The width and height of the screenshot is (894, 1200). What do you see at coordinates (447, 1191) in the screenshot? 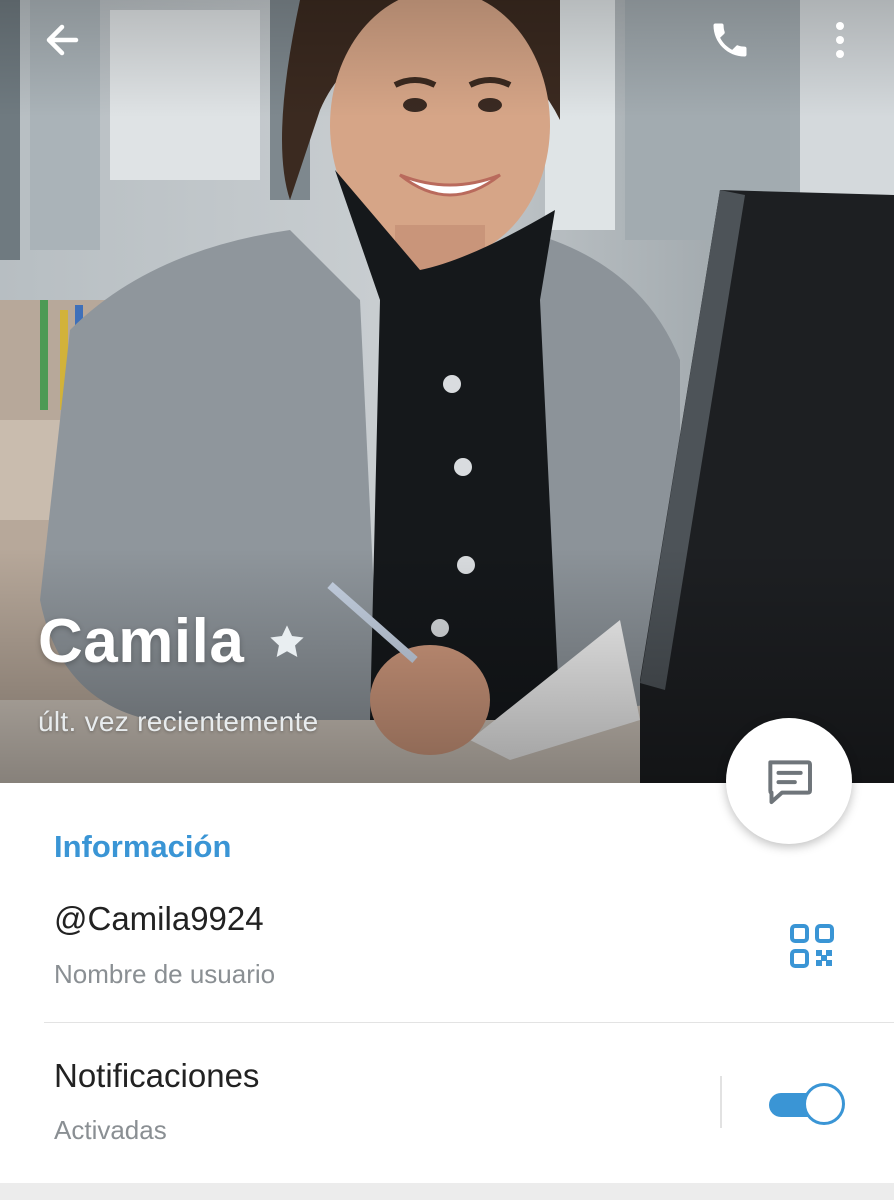
I see `bottom-strip` at bounding box center [447, 1191].